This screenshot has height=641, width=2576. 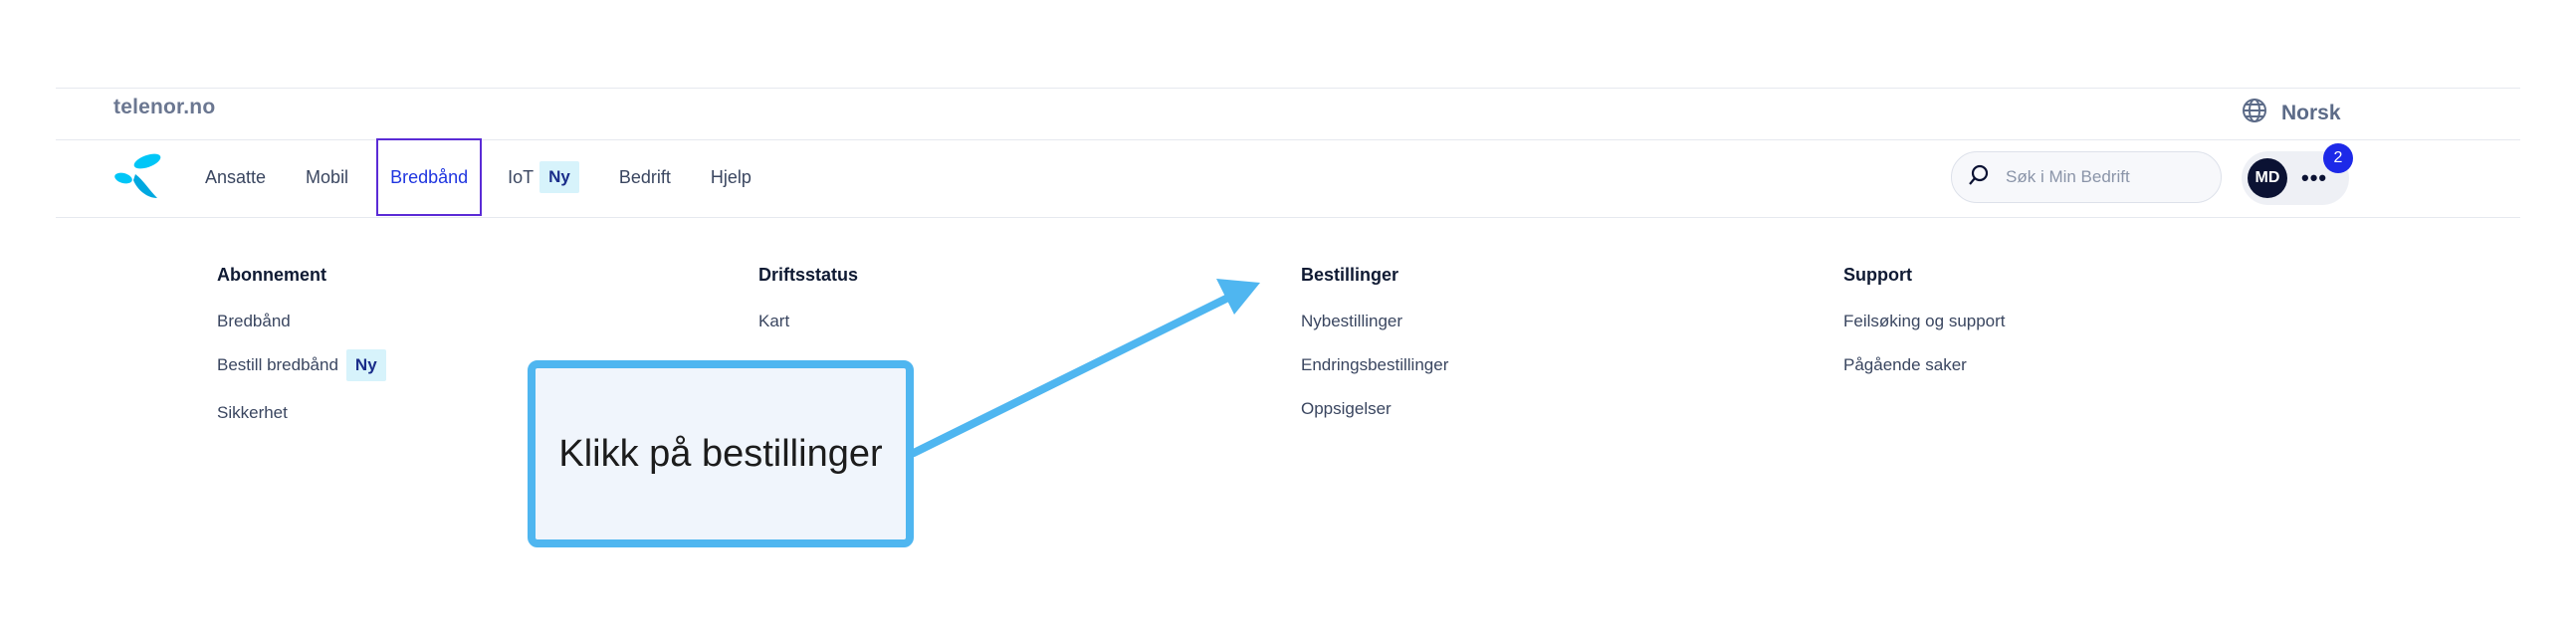 I want to click on annotation-arrow, so click(x=1085, y=368).